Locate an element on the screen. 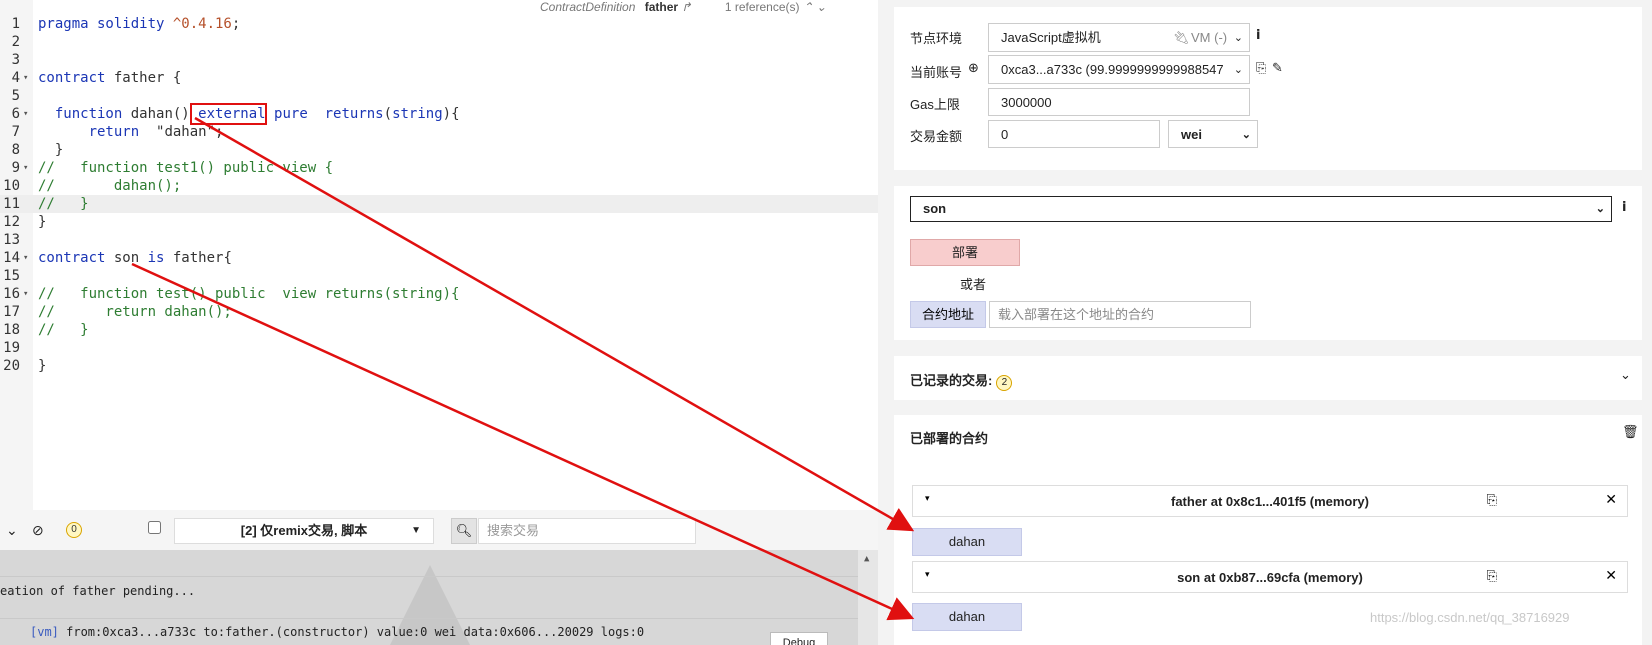  code-text: // return dahan(); is located at coordinates (135, 312).